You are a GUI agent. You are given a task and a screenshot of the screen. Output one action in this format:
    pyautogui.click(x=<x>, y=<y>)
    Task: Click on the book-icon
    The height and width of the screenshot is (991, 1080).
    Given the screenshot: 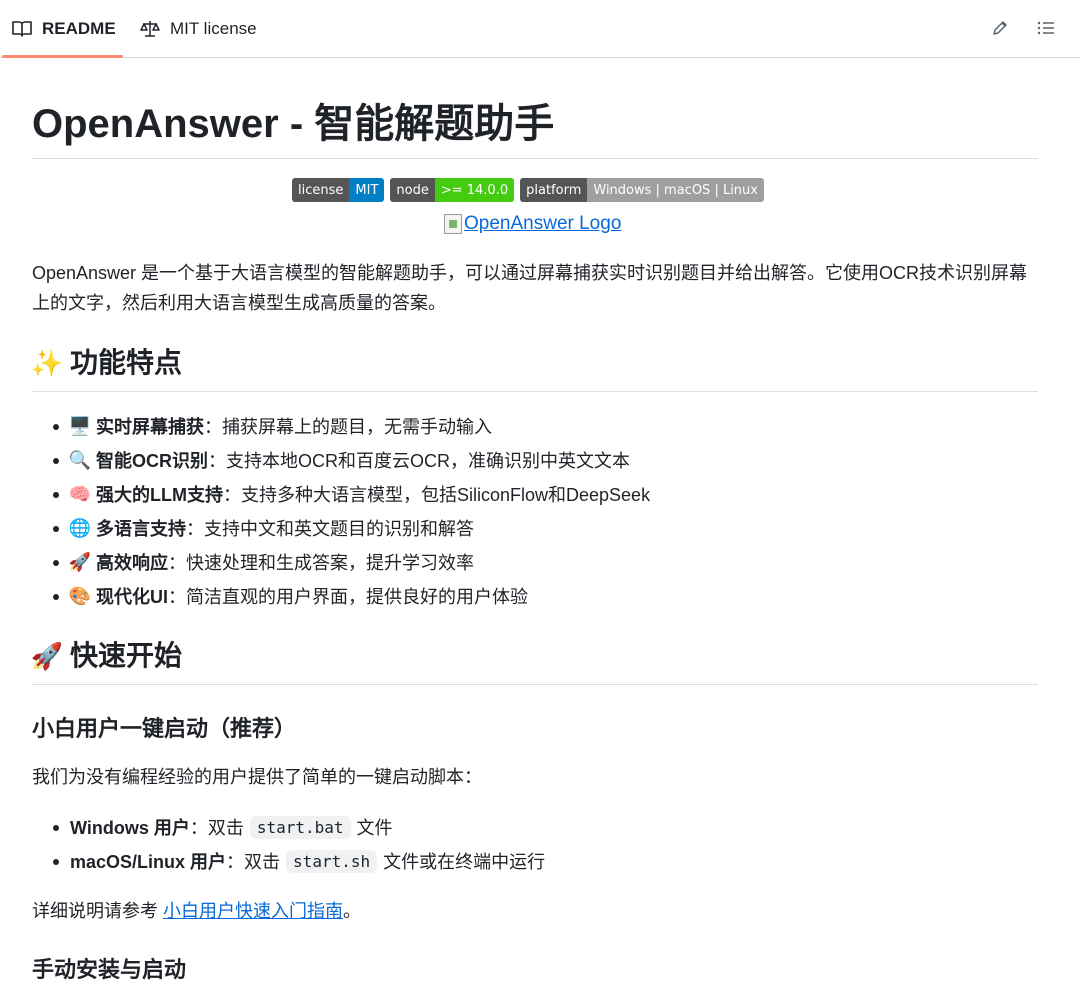 What is the action you would take?
    pyautogui.click(x=22, y=29)
    